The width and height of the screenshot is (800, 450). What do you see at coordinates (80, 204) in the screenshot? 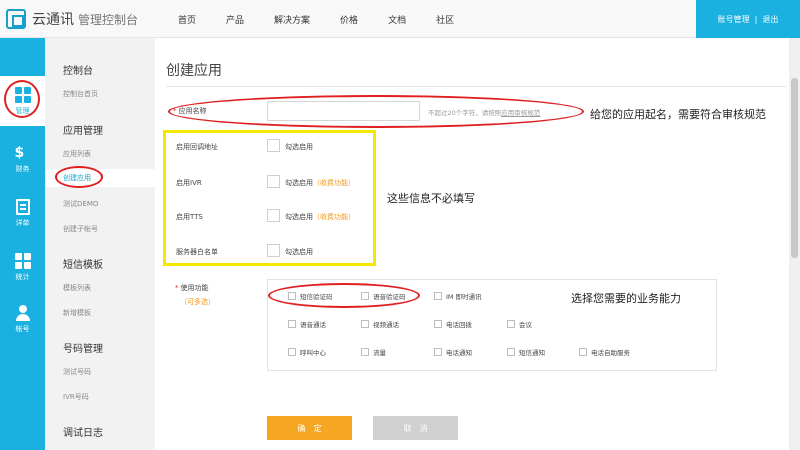
I see `sub-item-test-demo: 测试DEMO` at bounding box center [80, 204].